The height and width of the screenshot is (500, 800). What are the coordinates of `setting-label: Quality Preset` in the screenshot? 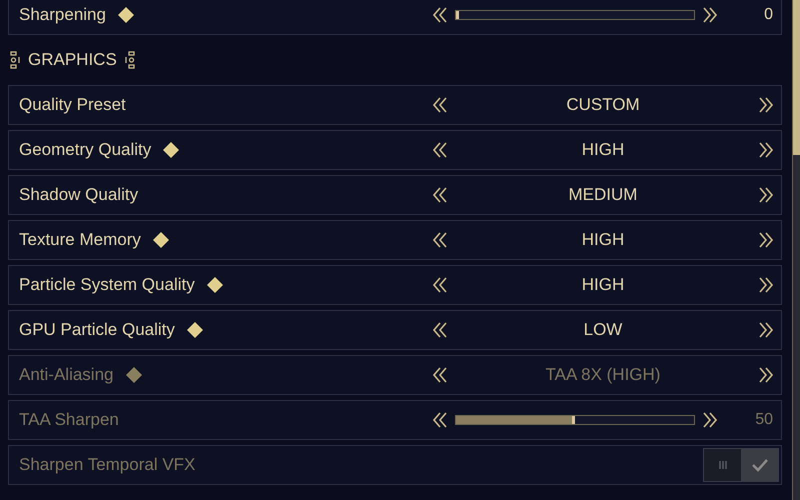 It's located at (72, 105).